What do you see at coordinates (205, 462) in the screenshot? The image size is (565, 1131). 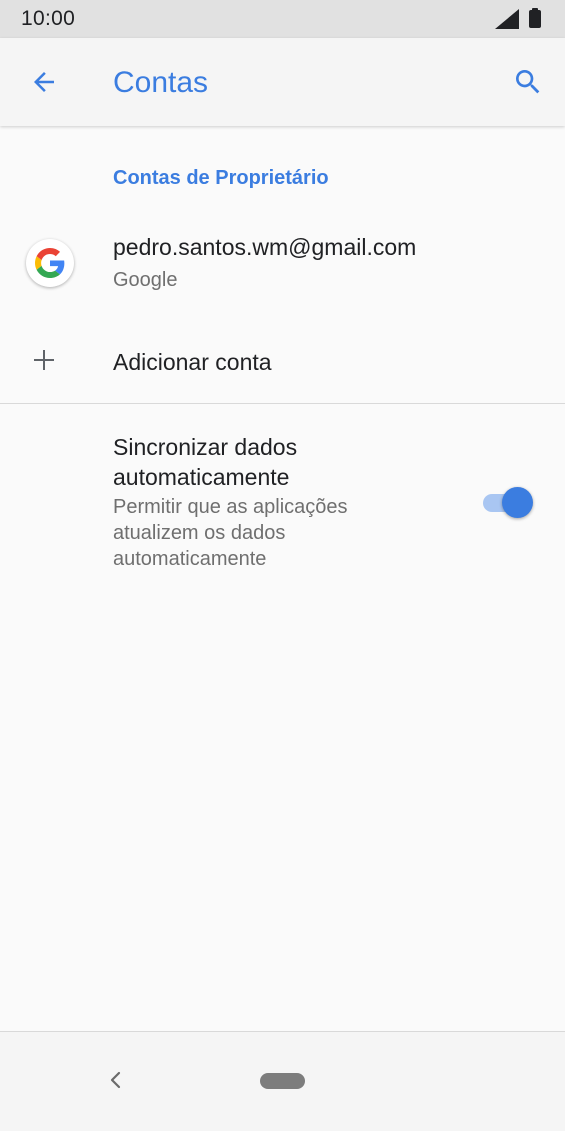 I see `auto-sync-title: Sincronizar dados automaticamente` at bounding box center [205, 462].